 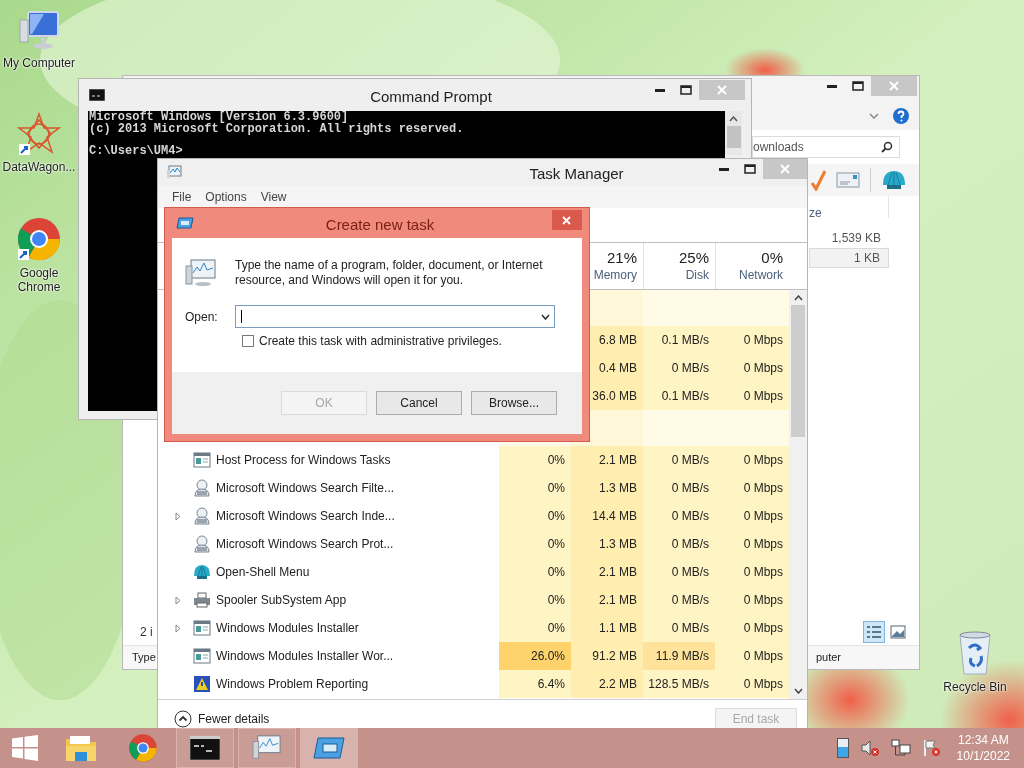 What do you see at coordinates (848, 180) in the screenshot?
I see `envelope-icon` at bounding box center [848, 180].